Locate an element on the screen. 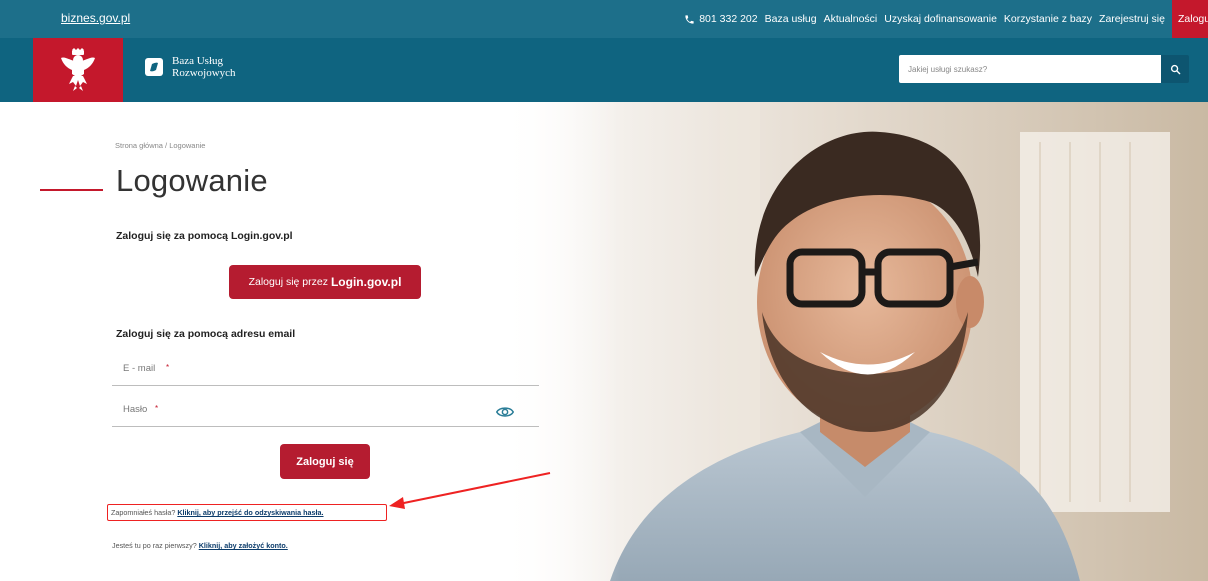 The width and height of the screenshot is (1208, 581). search-box is located at coordinates (1030, 69).